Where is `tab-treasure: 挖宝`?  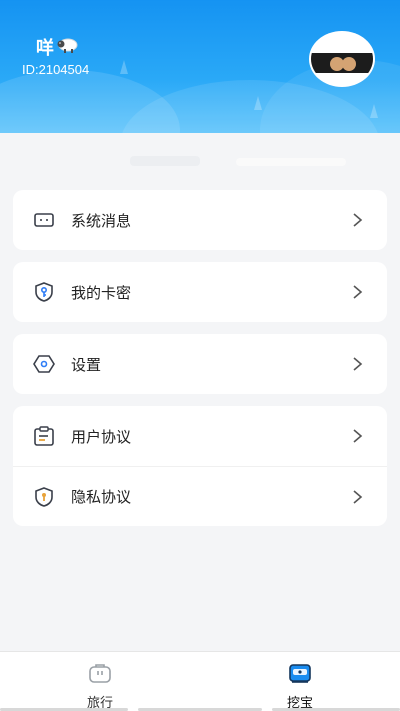
tab-treasure: 挖宝 is located at coordinates (300, 681).